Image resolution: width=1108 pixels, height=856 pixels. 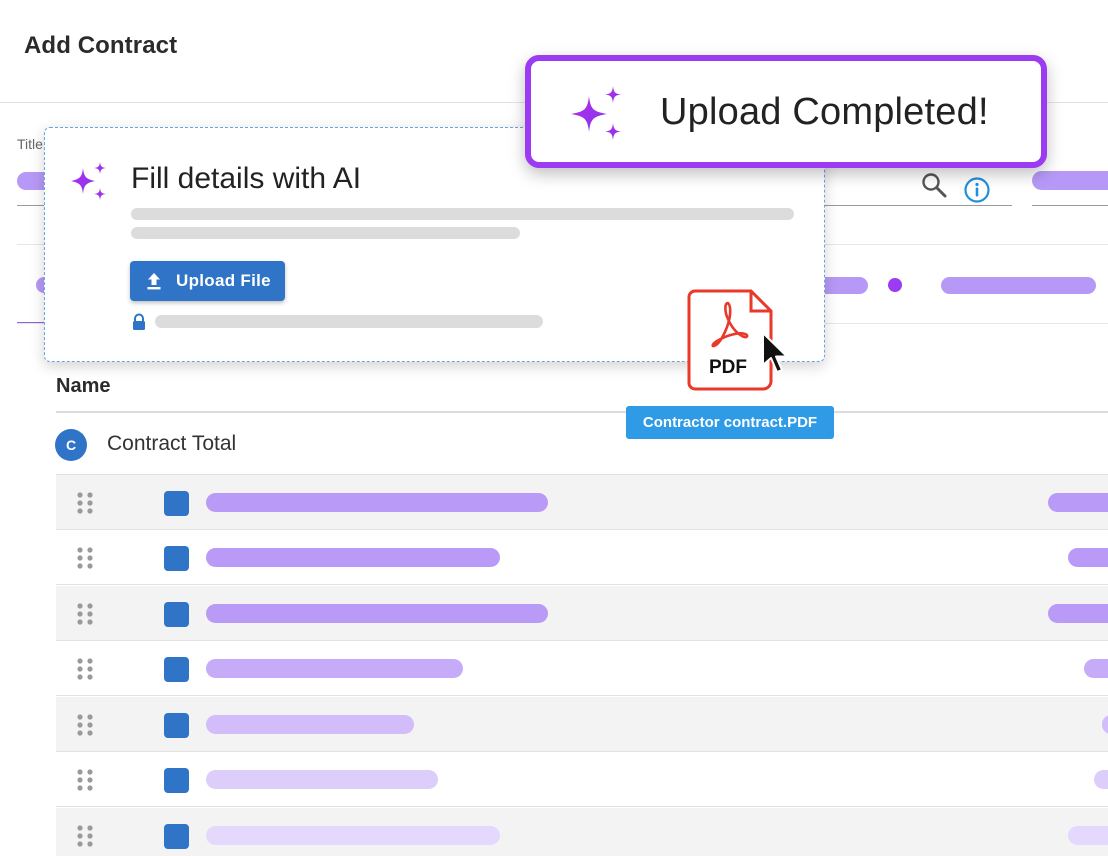 What do you see at coordinates (139, 321) in the screenshot?
I see `lock-icon` at bounding box center [139, 321].